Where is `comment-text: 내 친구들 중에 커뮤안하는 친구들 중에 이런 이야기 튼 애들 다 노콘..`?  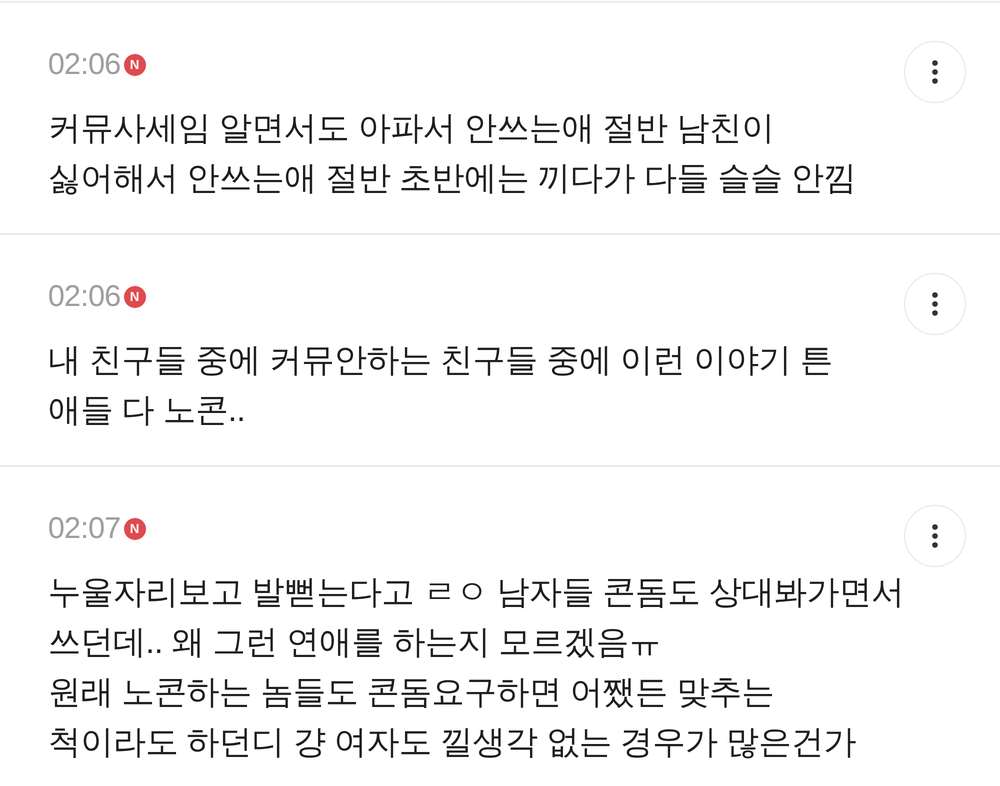
comment-text: 내 친구들 중에 커뮤안하는 친구들 중에 이런 이야기 튼 애들 다 노콘.. is located at coordinates (440, 385).